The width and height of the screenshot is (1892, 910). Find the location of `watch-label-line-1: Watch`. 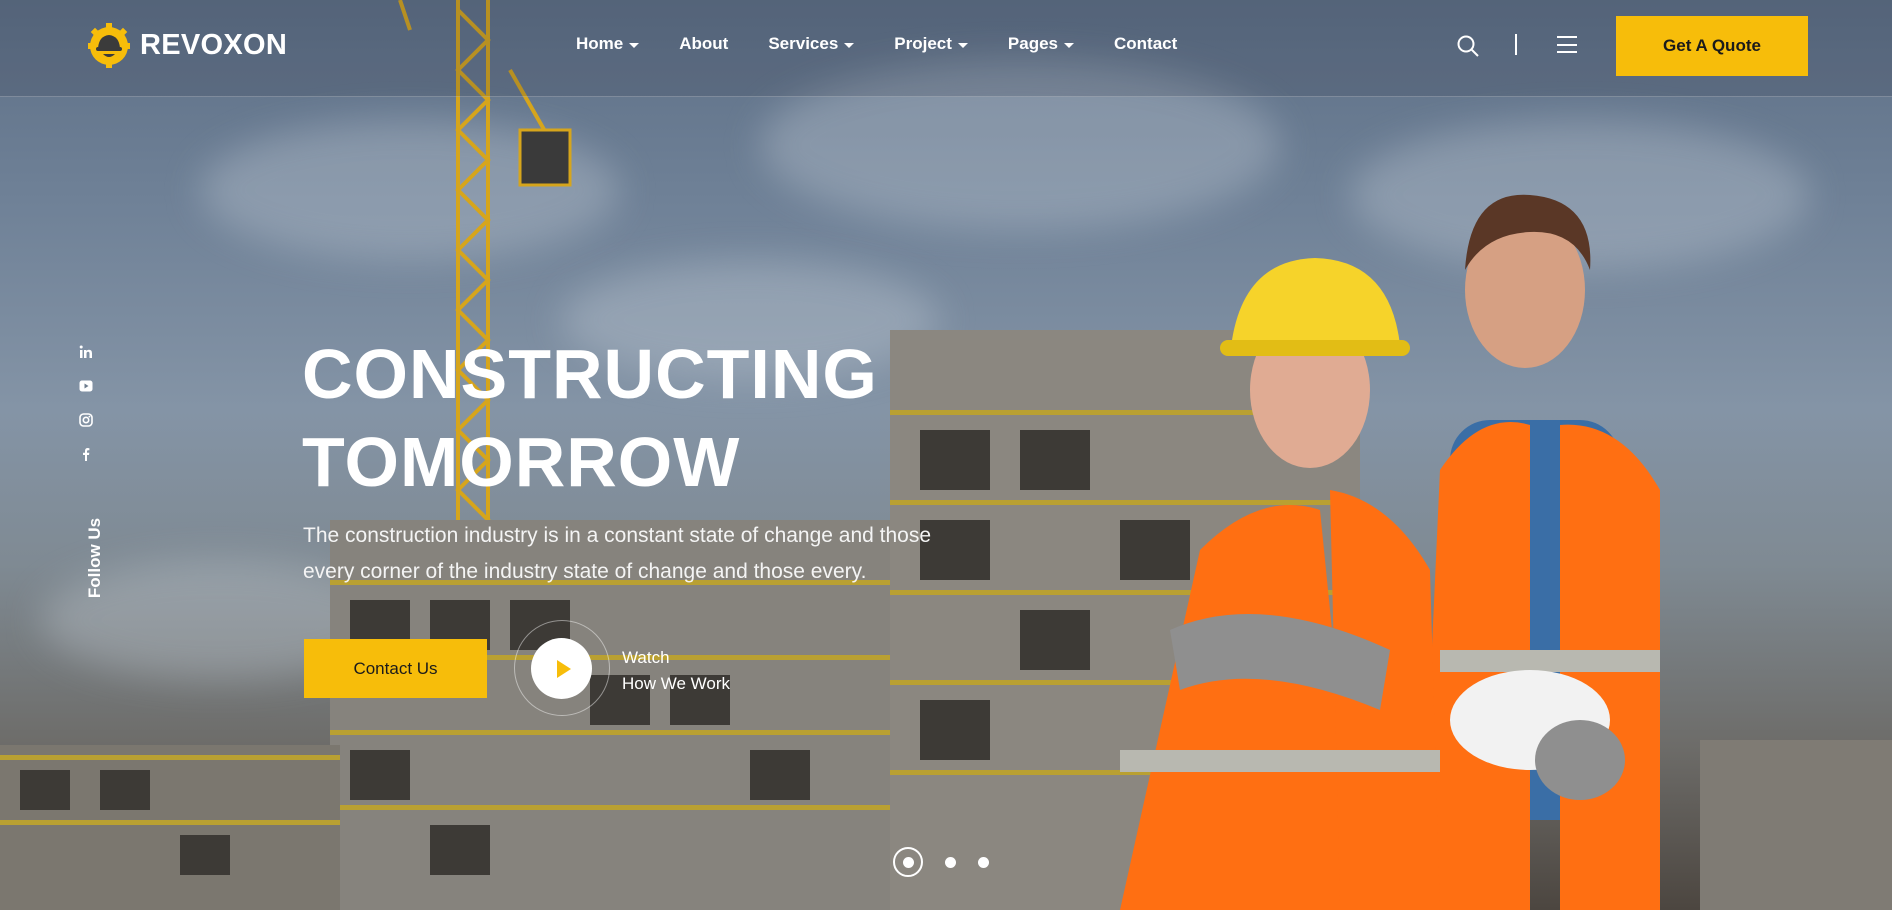

watch-label-line-1: Watch is located at coordinates (646, 657).